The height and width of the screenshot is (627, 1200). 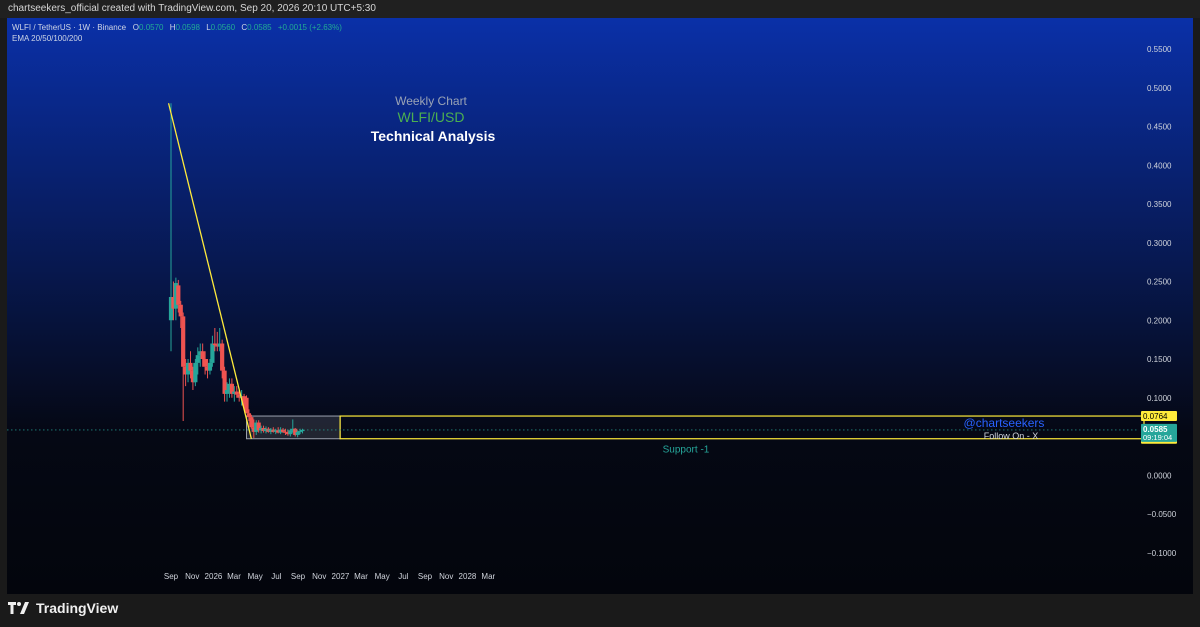 What do you see at coordinates (431, 117) in the screenshot?
I see `chart-subtitle: WLFI/USD` at bounding box center [431, 117].